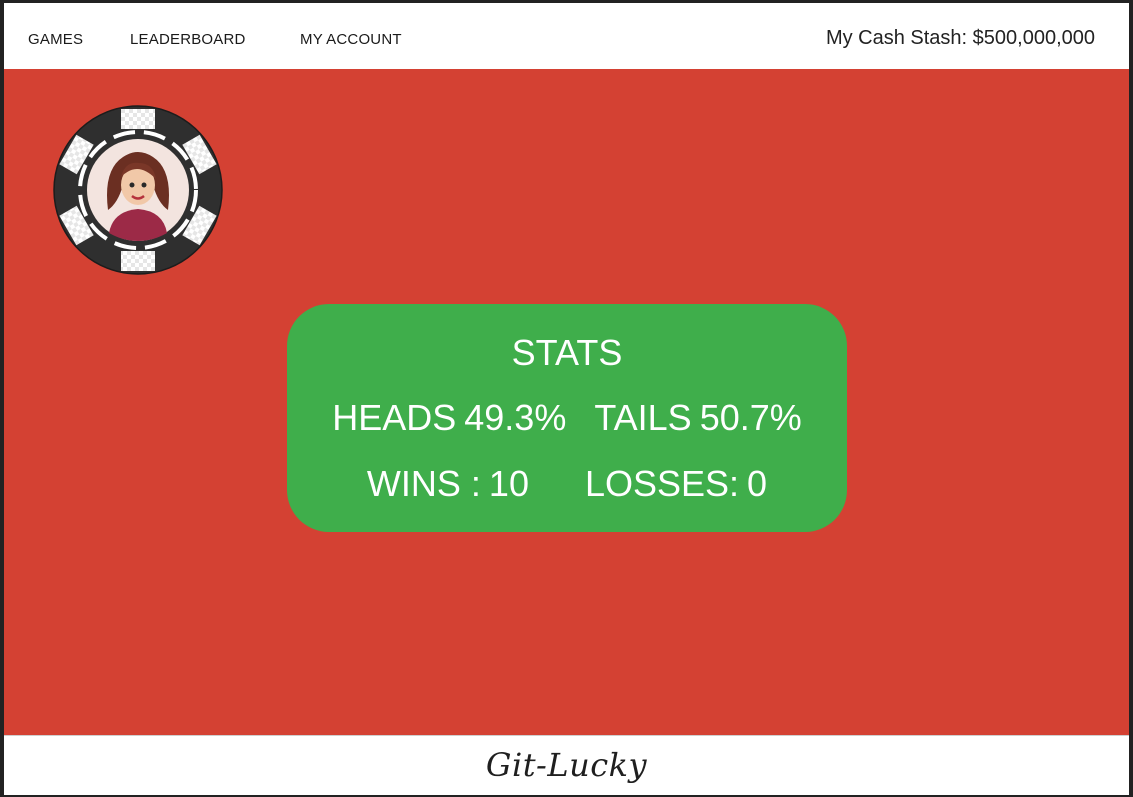 The image size is (1133, 797). Describe the element at coordinates (750, 417) in the screenshot. I see `tails-percentage: 50.7%` at that location.